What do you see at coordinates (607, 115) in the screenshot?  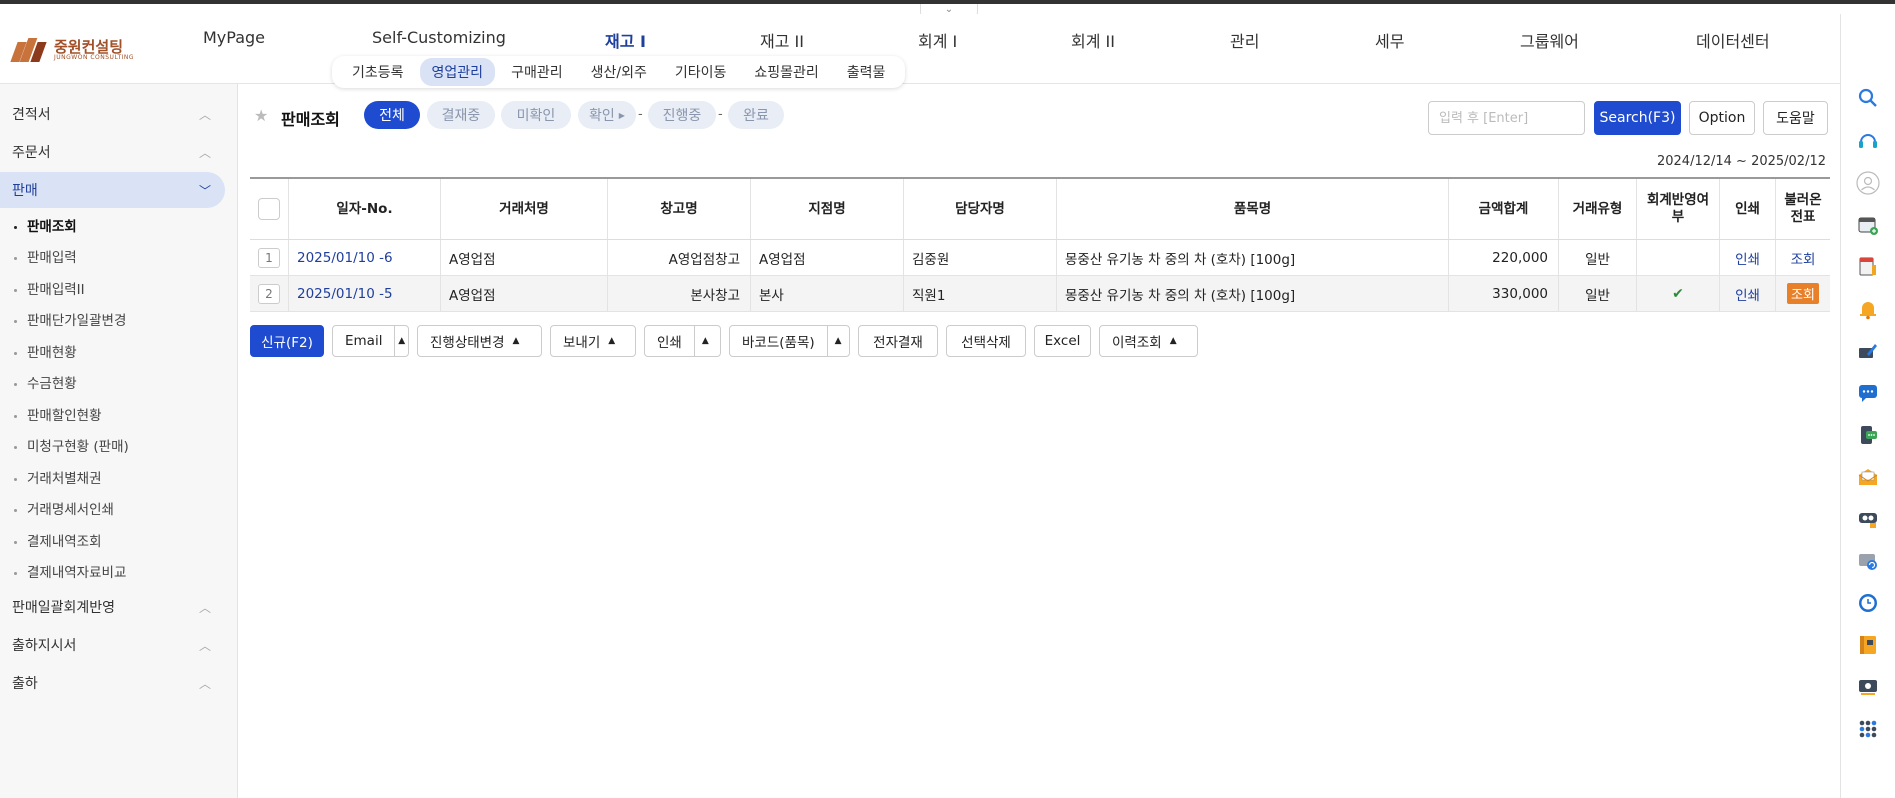 I see `filter-confirmed: 확인 ▶` at bounding box center [607, 115].